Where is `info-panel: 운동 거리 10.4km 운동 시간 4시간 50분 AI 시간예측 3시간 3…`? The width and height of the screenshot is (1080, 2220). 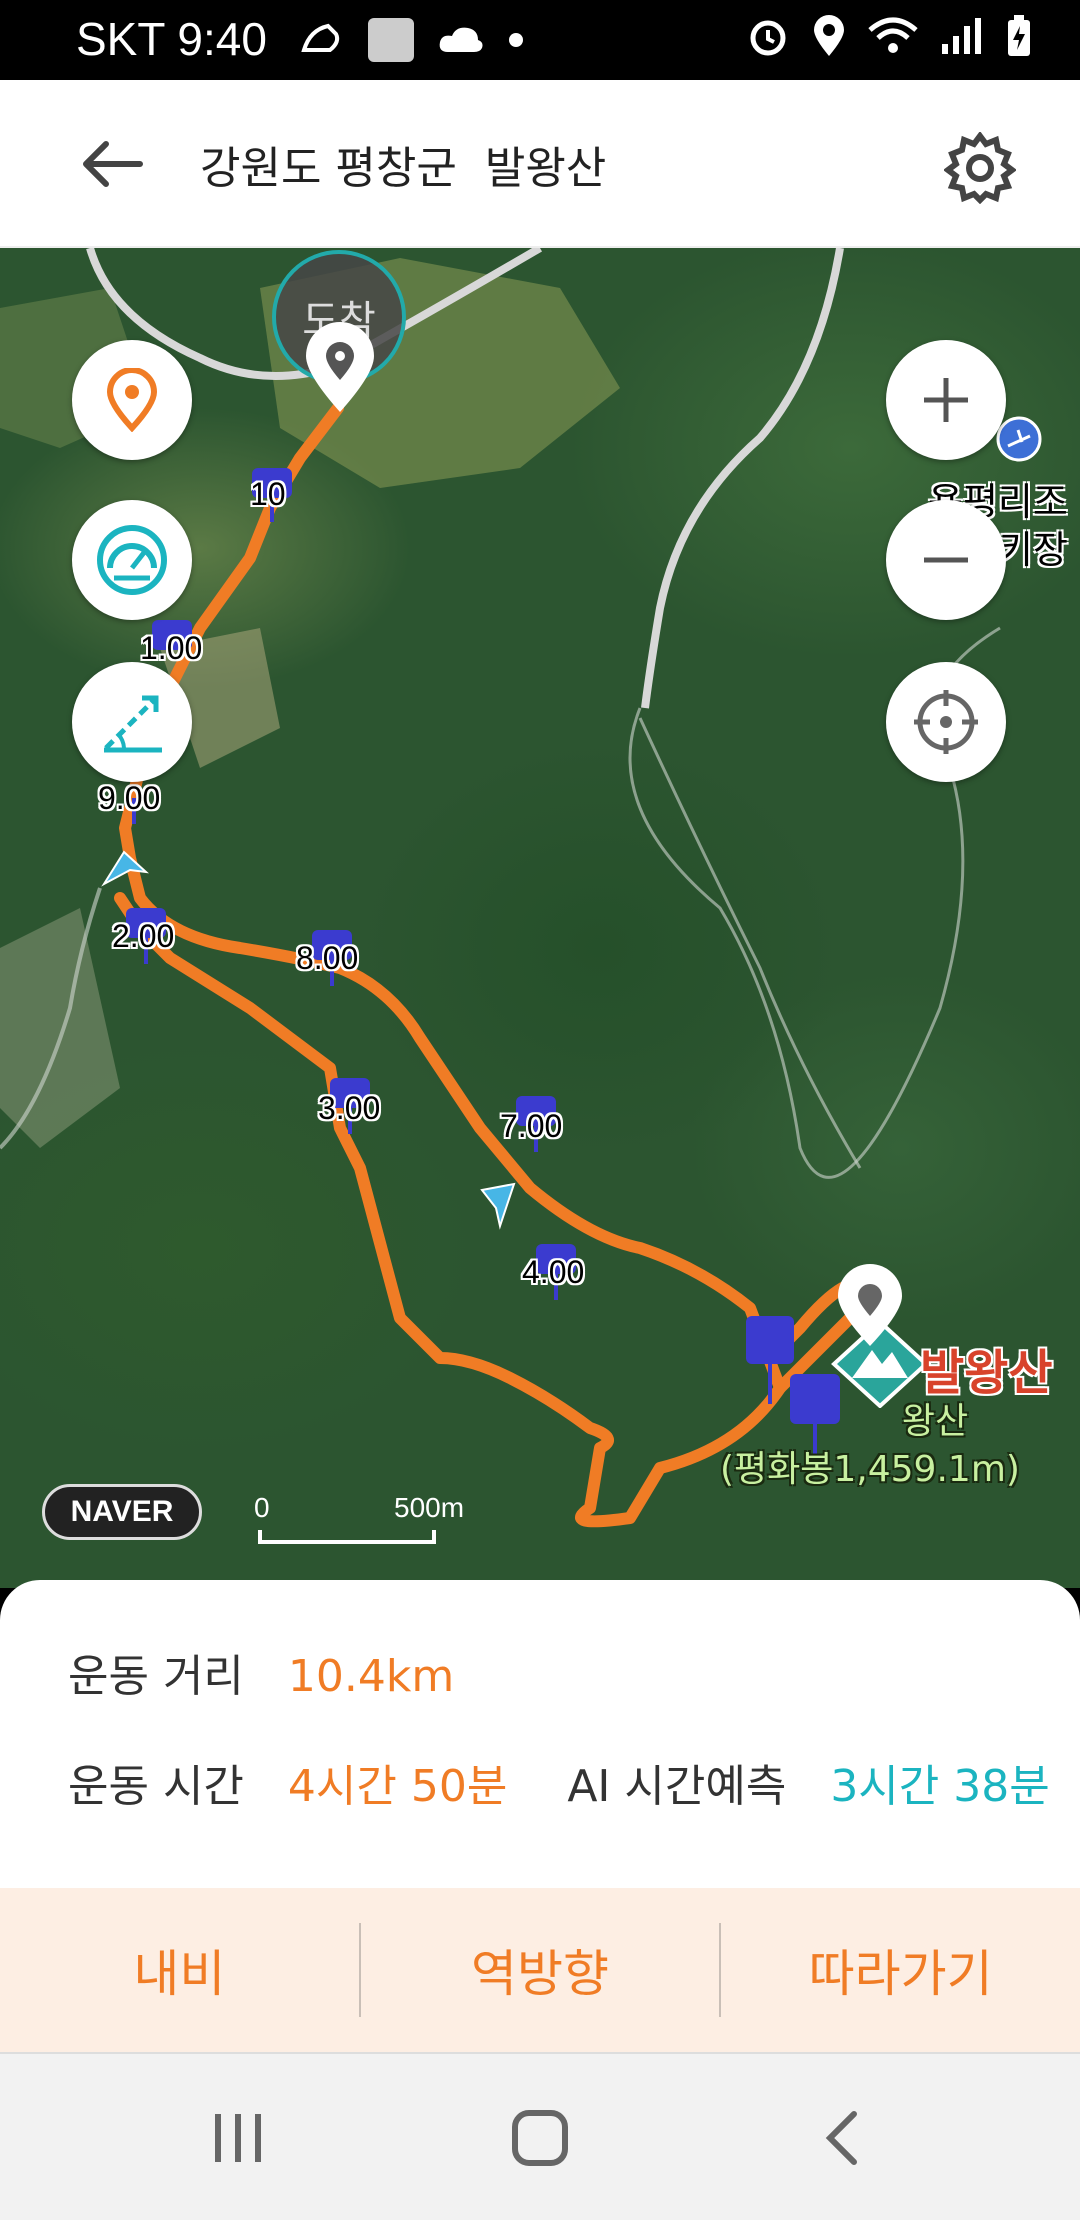
info-panel: 운동 거리 10.4km 운동 시간 4시간 50분 AI 시간예측 3시간 3… is located at coordinates (540, 1735).